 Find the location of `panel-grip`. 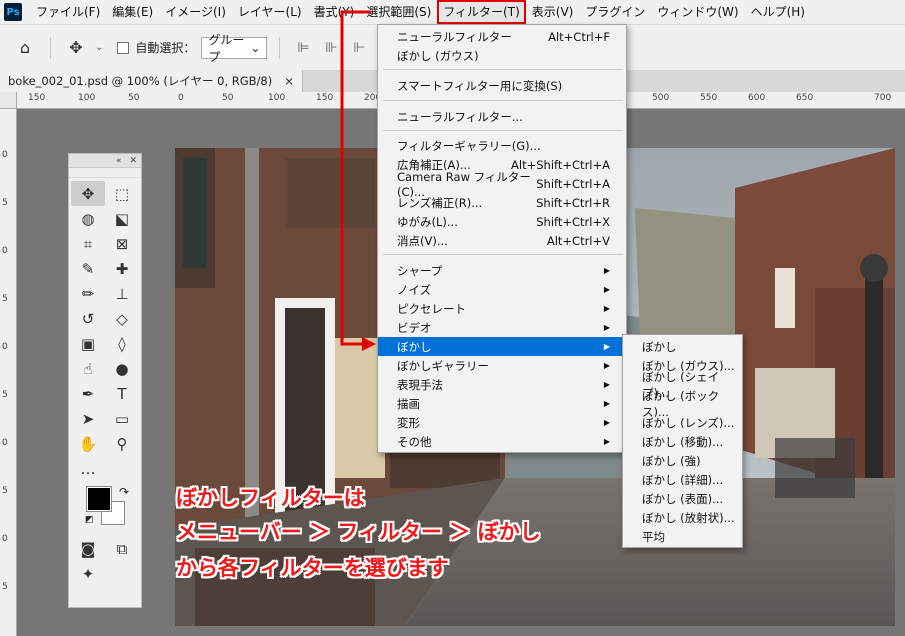

panel-grip is located at coordinates (105, 173).